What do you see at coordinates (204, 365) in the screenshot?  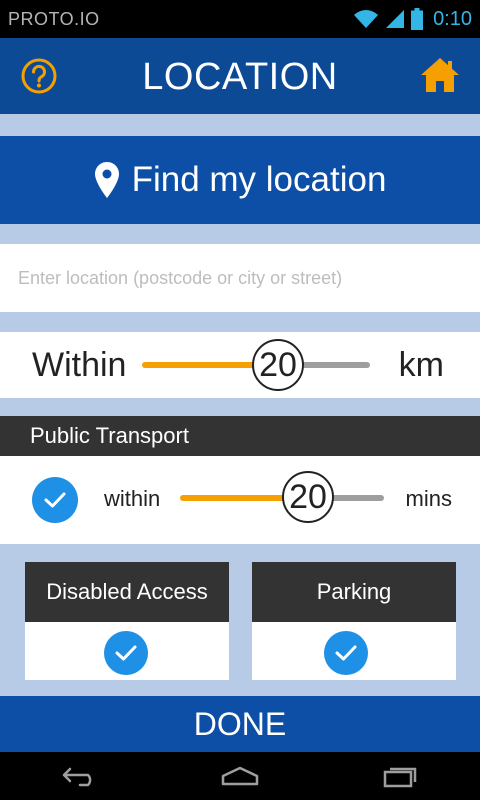 I see `distance-track-filled` at bounding box center [204, 365].